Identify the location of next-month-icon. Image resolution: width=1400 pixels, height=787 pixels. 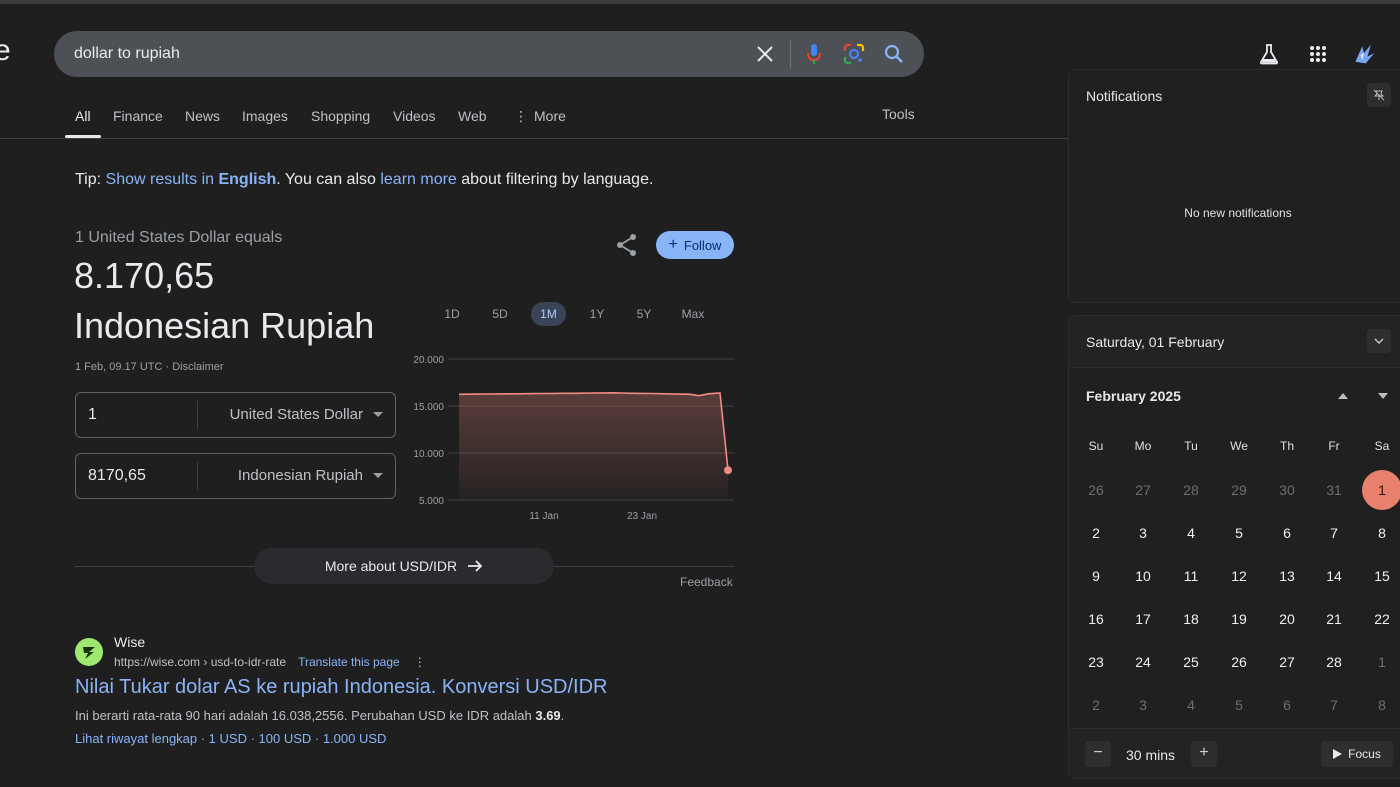
(1383, 396).